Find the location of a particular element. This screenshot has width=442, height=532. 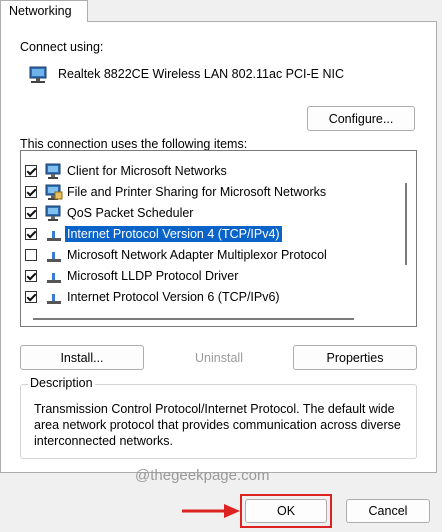

tab-networking: Networking is located at coordinates (44, 11).